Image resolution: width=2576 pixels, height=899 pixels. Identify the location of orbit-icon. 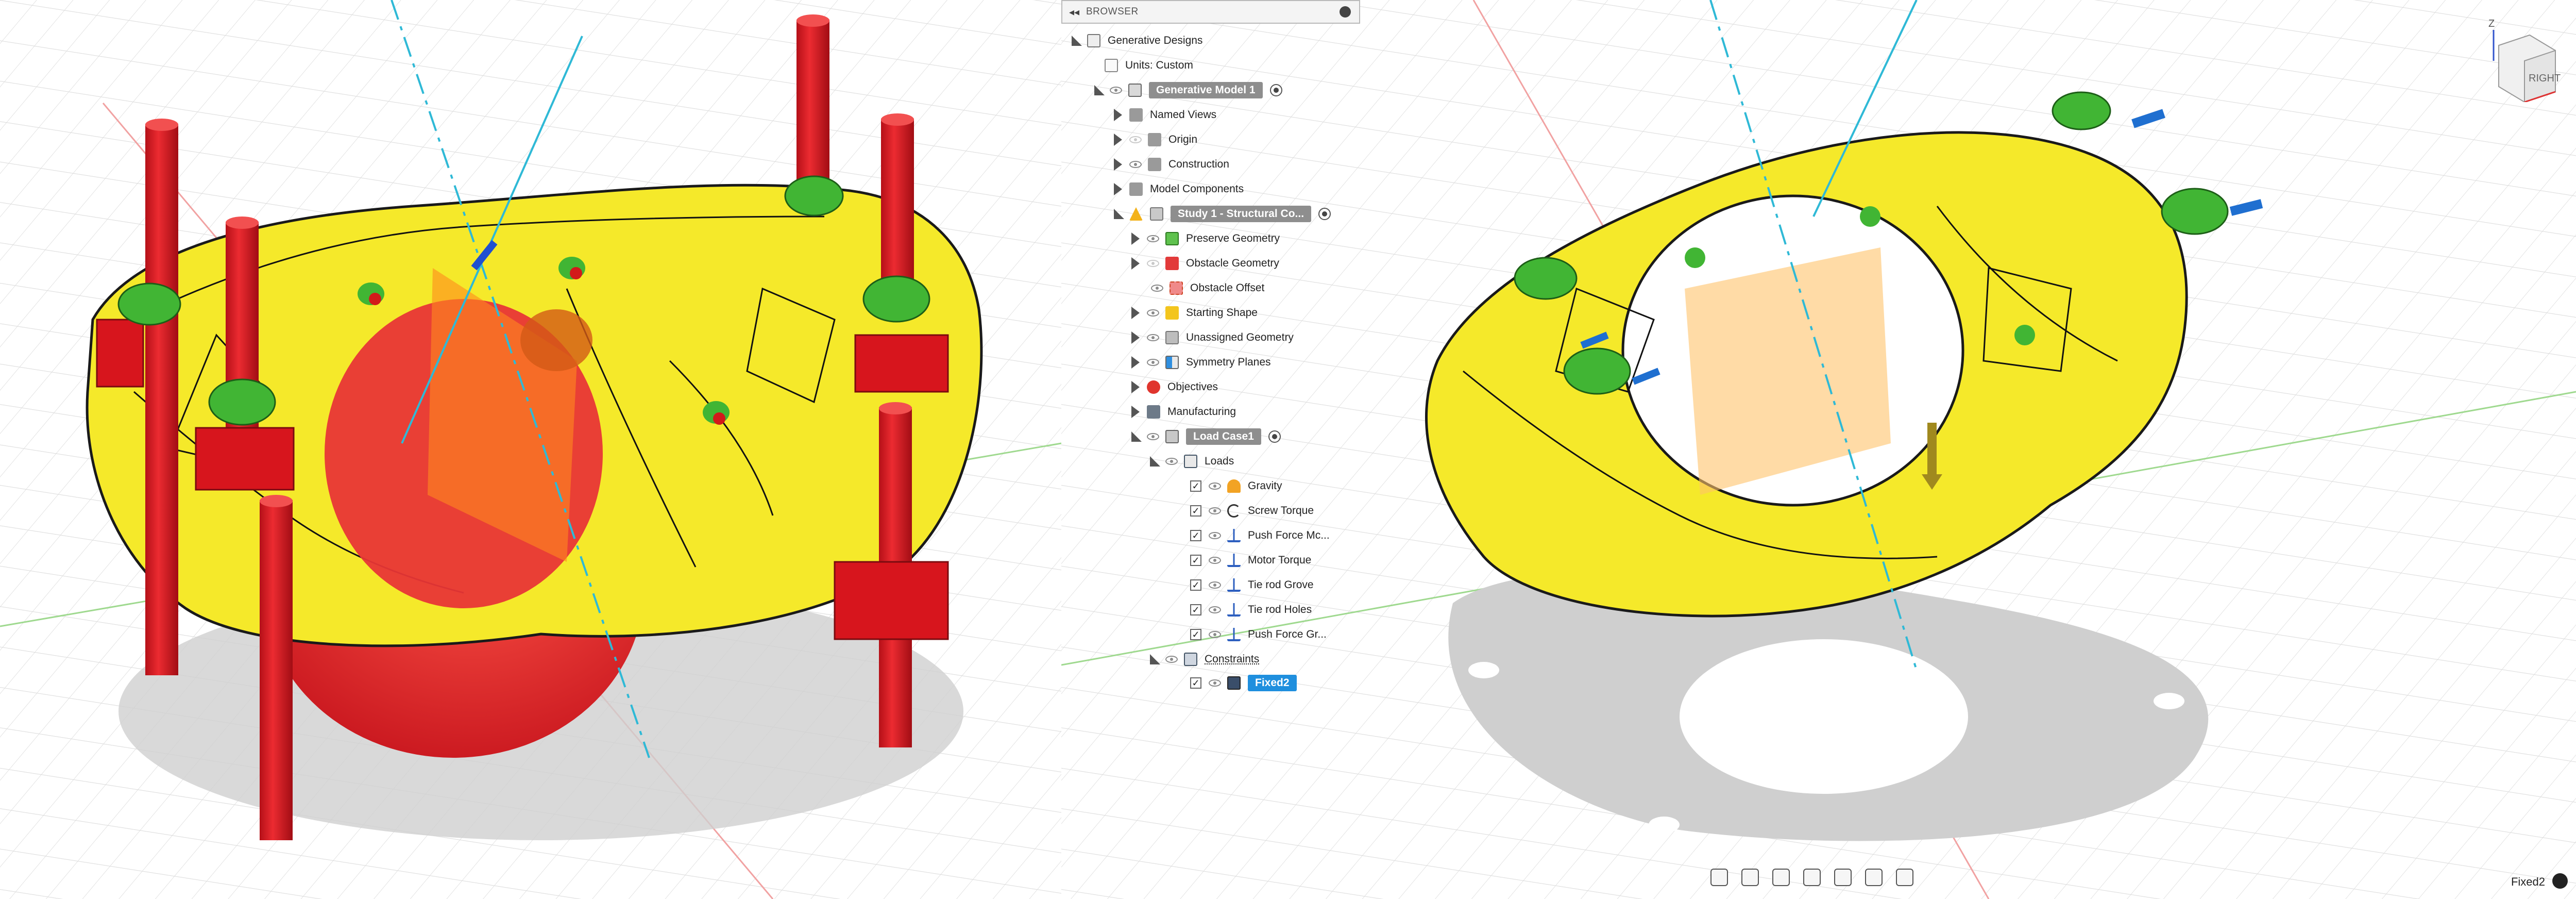
(1719, 877).